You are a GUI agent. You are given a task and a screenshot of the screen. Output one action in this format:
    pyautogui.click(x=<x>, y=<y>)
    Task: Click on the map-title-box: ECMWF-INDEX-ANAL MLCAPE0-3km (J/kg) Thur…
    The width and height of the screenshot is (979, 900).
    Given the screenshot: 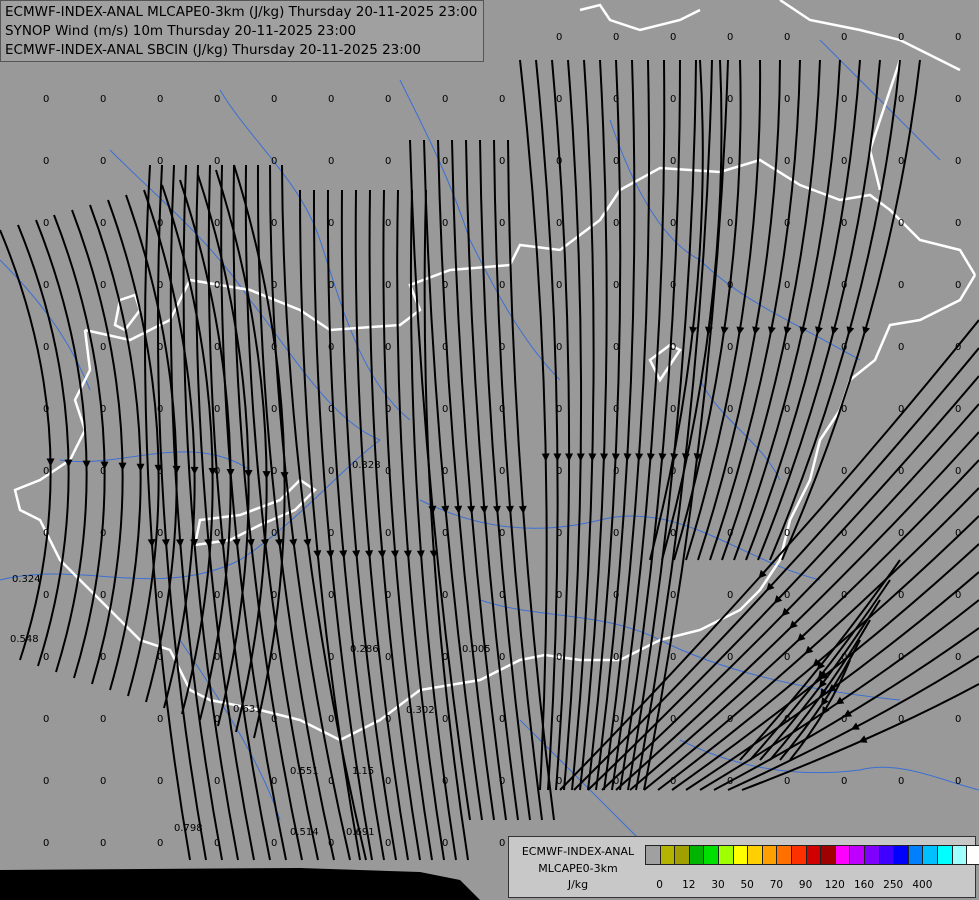 What is the action you would take?
    pyautogui.click(x=242, y=31)
    